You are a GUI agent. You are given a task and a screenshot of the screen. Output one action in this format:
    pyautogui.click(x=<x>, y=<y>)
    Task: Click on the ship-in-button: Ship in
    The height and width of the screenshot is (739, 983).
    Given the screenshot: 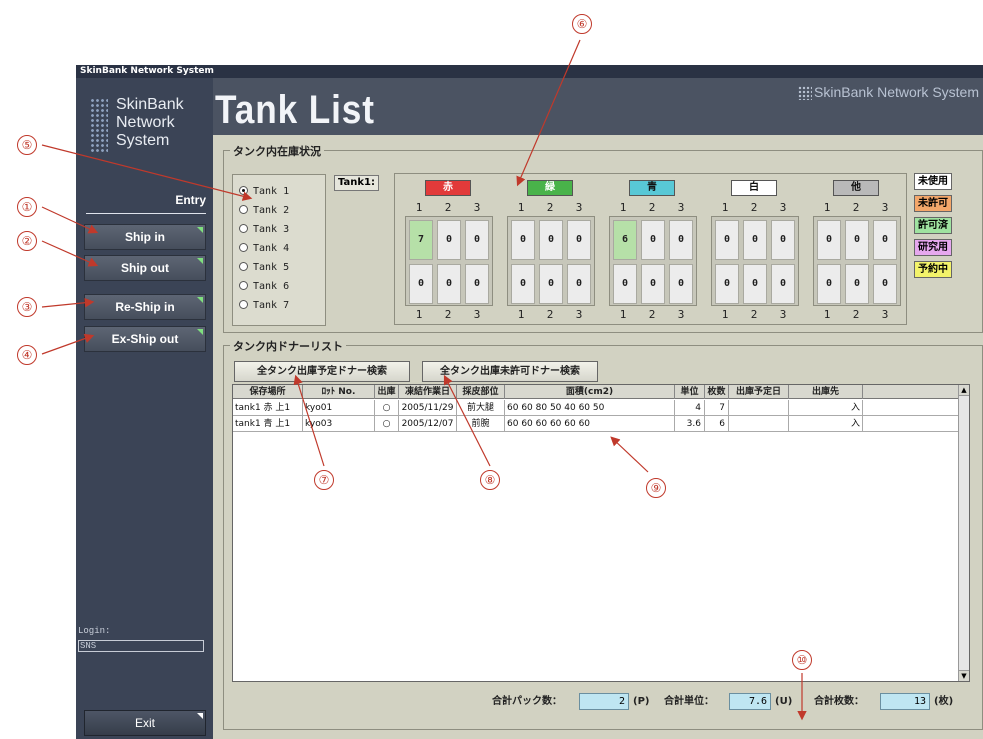 What is the action you would take?
    pyautogui.click(x=145, y=237)
    